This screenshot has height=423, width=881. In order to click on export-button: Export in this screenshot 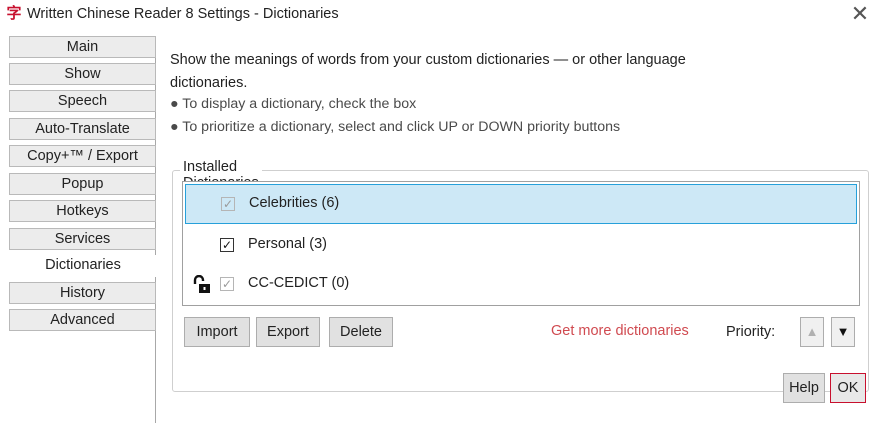, I will do `click(288, 332)`.